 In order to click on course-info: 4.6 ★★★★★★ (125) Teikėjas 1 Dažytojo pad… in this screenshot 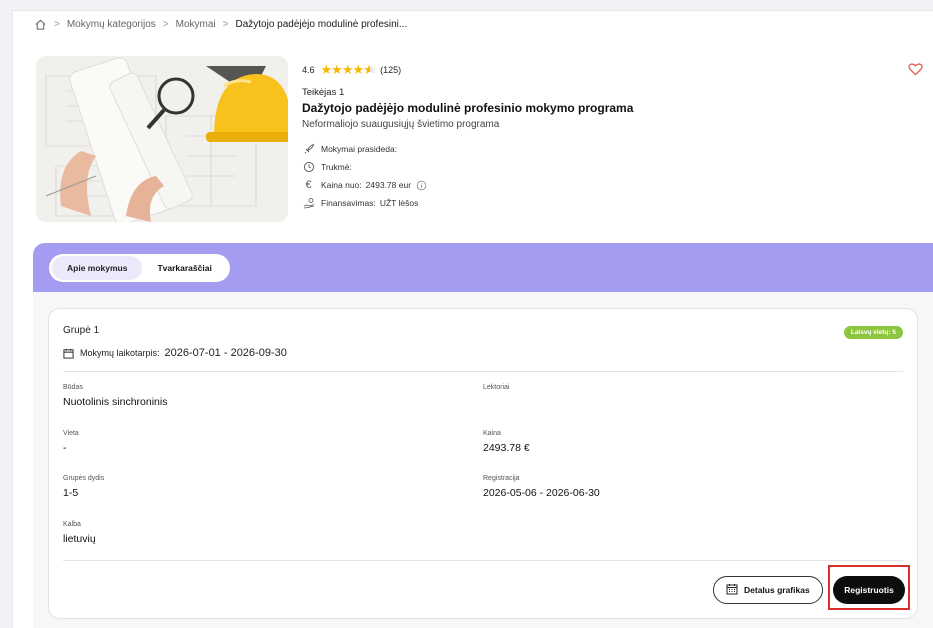, I will do `click(582, 137)`.